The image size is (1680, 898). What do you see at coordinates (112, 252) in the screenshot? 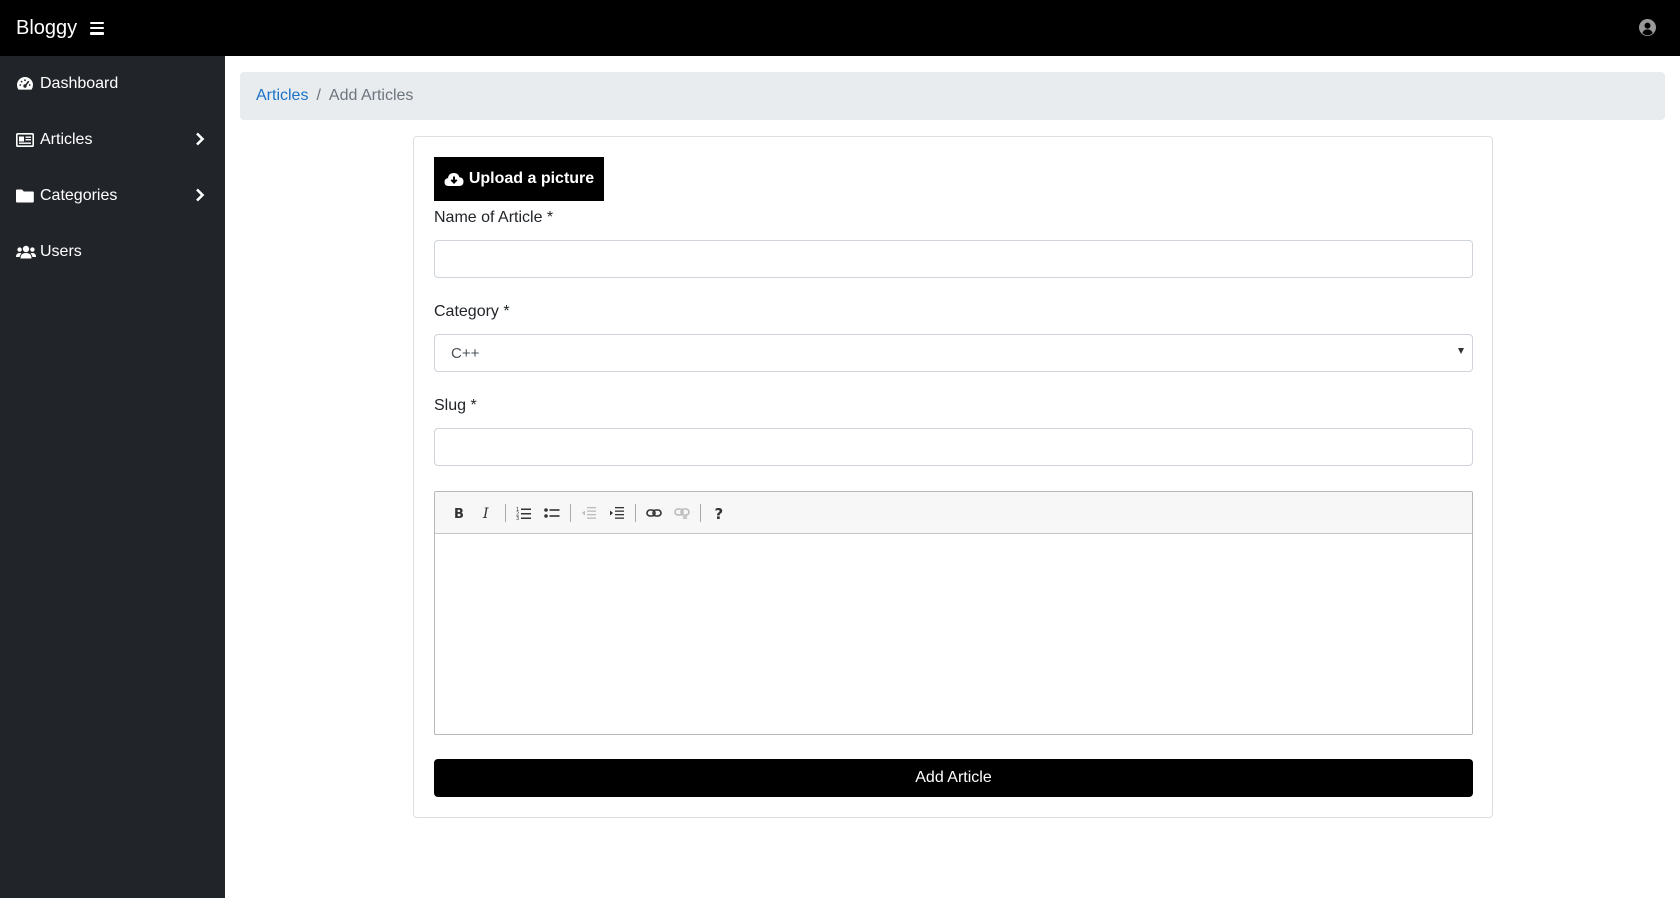
I see `sidebar-item-users: Users` at bounding box center [112, 252].